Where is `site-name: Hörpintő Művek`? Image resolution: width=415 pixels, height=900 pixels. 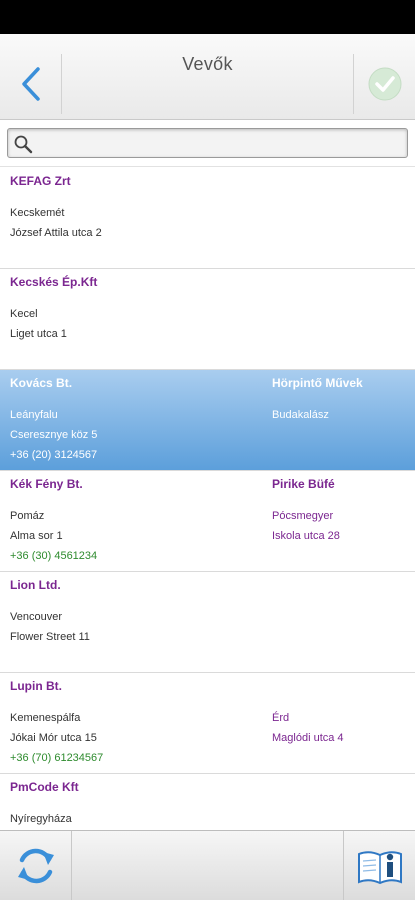
site-name: Hörpintő Művek is located at coordinates (317, 383).